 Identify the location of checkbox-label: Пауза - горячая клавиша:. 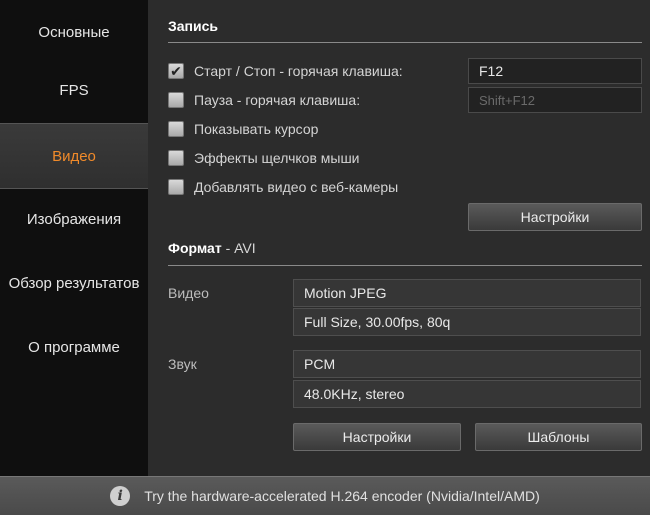
(277, 100).